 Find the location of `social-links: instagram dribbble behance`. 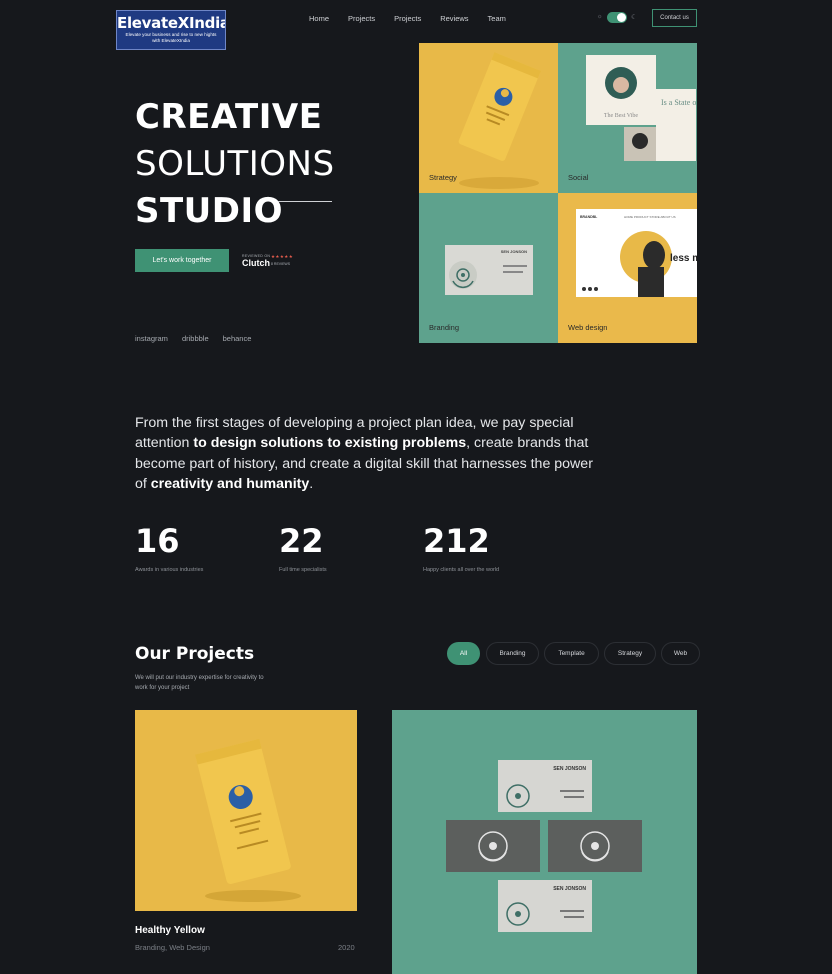

social-links: instagram dribbble behance is located at coordinates (200, 338).